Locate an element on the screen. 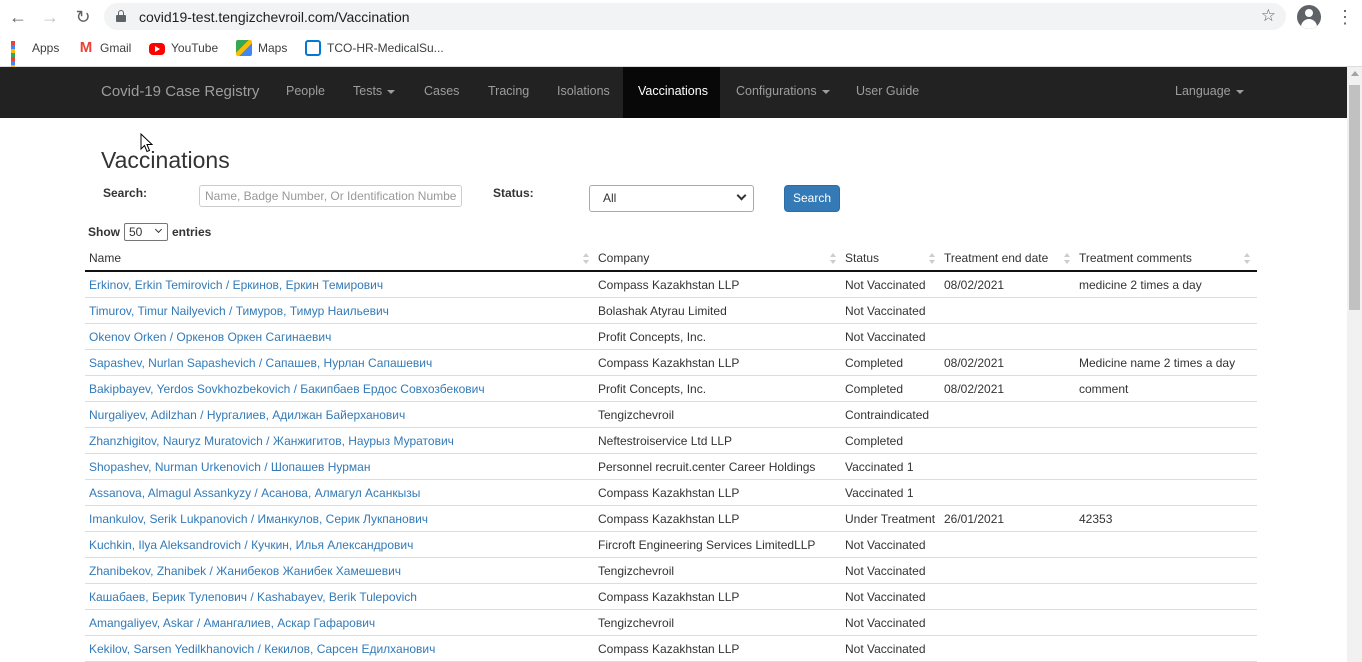 Image resolution: width=1362 pixels, height=662 pixels. cell-company: Fircroft Engineering Services LimitedLLP is located at coordinates (707, 545).